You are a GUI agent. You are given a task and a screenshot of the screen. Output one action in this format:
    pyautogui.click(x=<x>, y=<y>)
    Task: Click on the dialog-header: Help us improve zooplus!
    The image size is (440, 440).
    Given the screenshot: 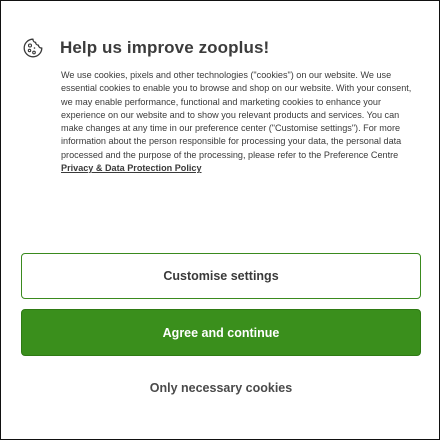 What is the action you would take?
    pyautogui.click(x=145, y=48)
    